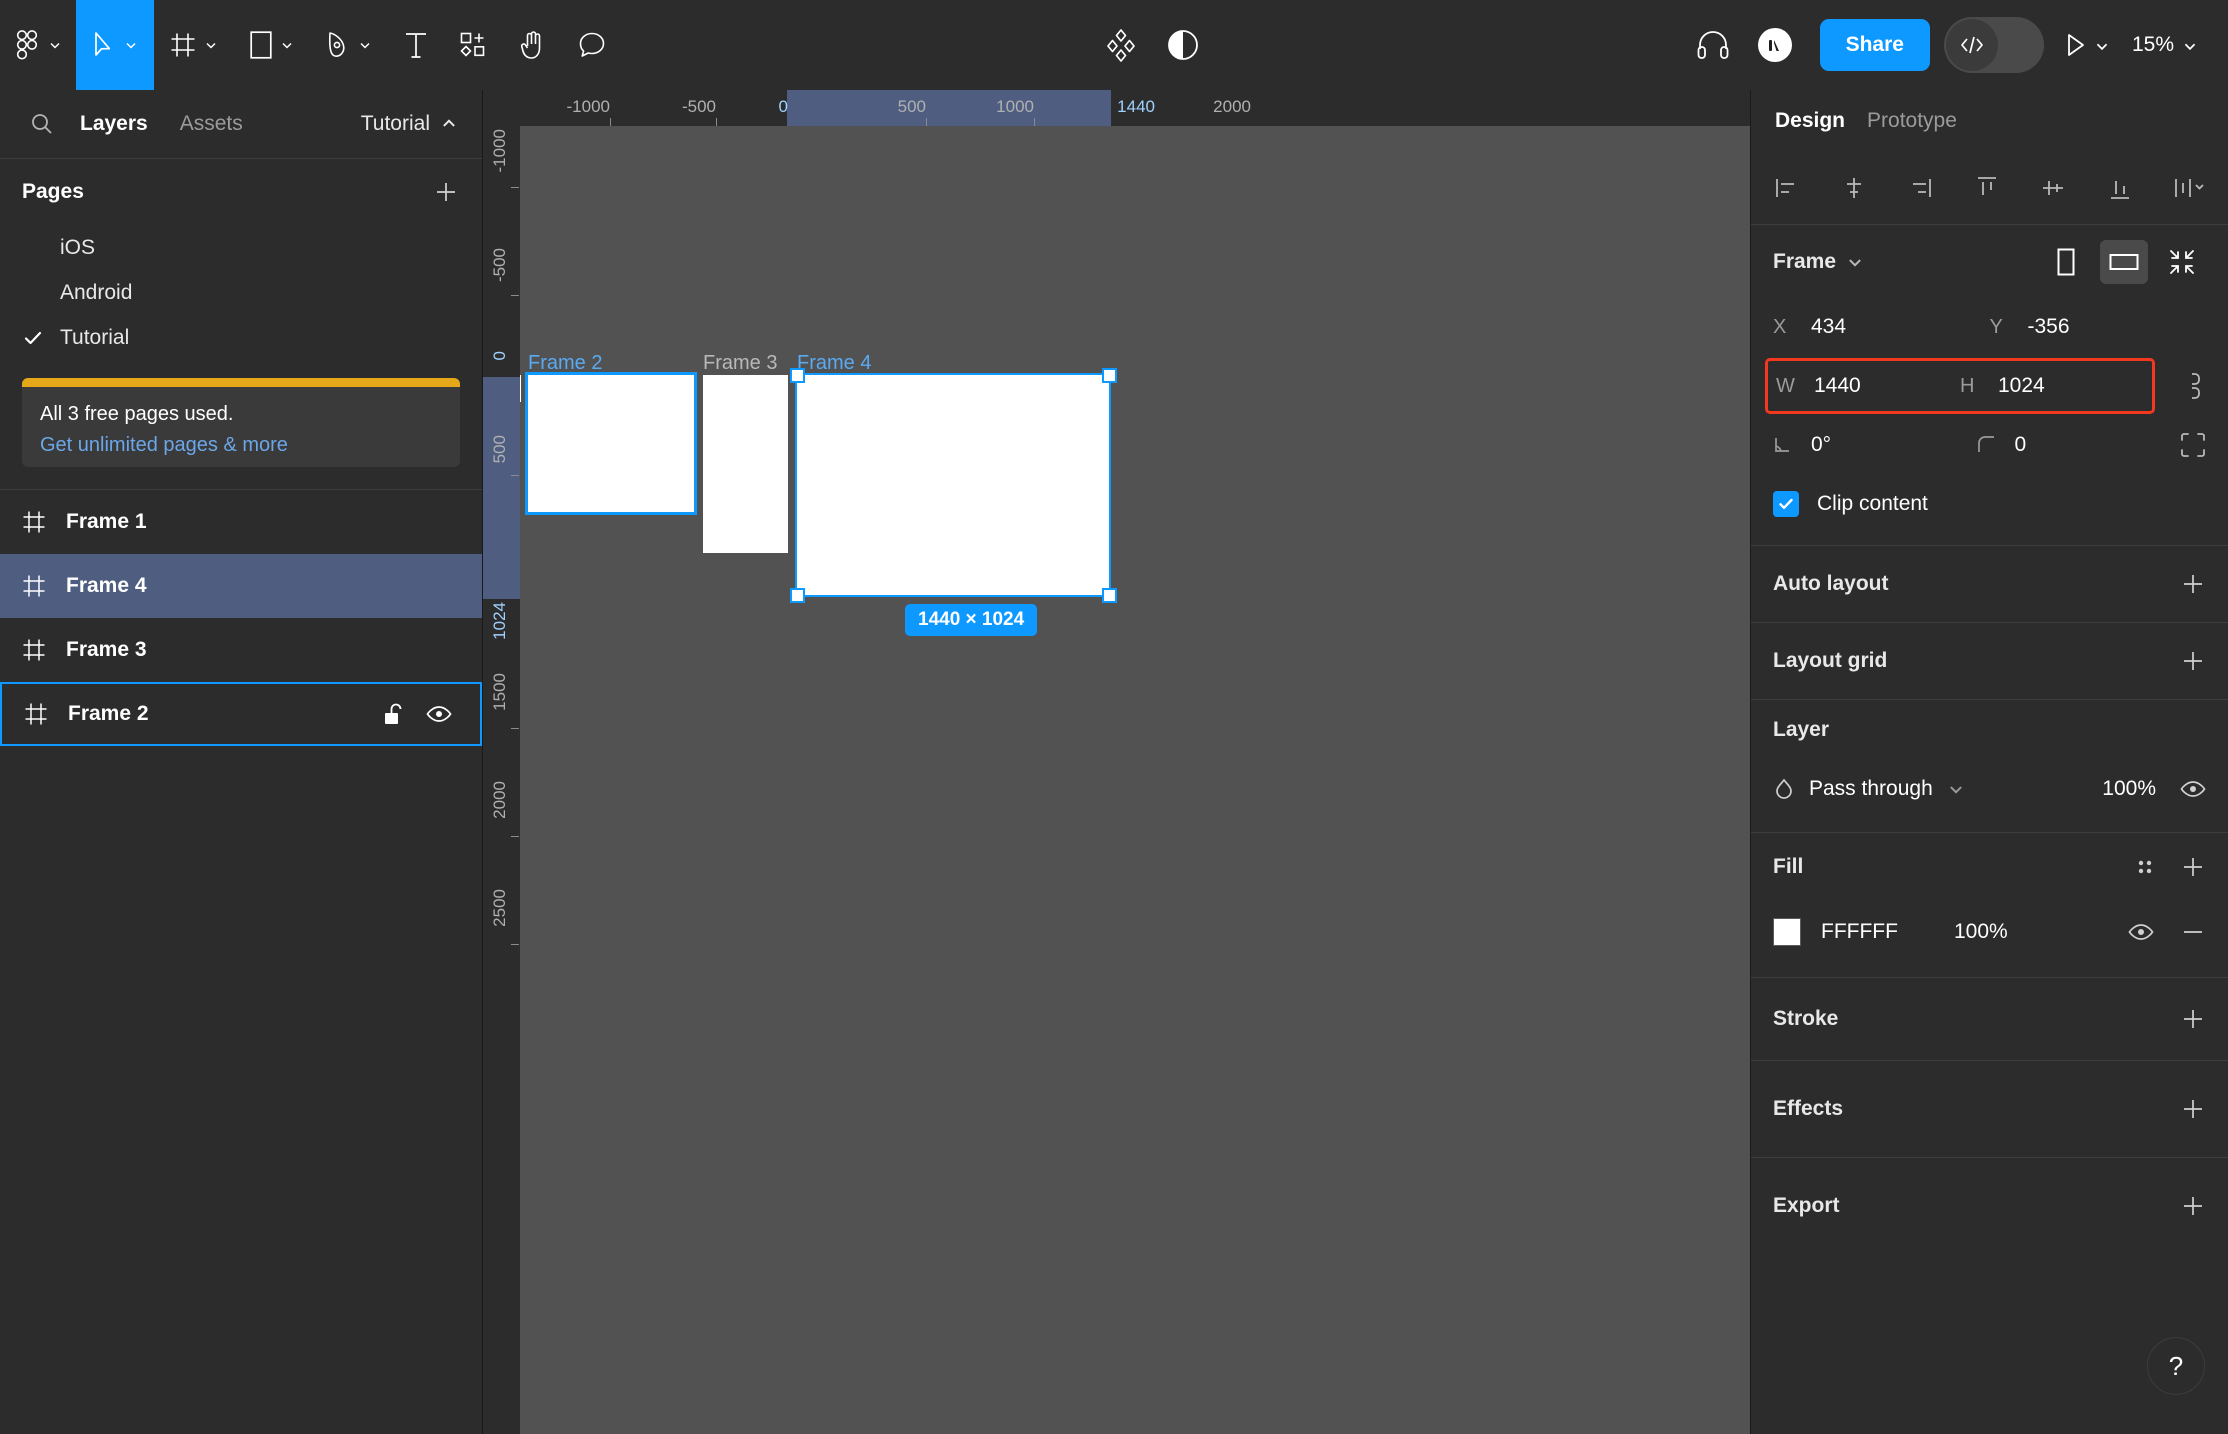 This screenshot has height=1434, width=2228. What do you see at coordinates (501, 762) in the screenshot?
I see `vertical-ruler: -1000 -500 0 500 1024 1500 2000 2500` at bounding box center [501, 762].